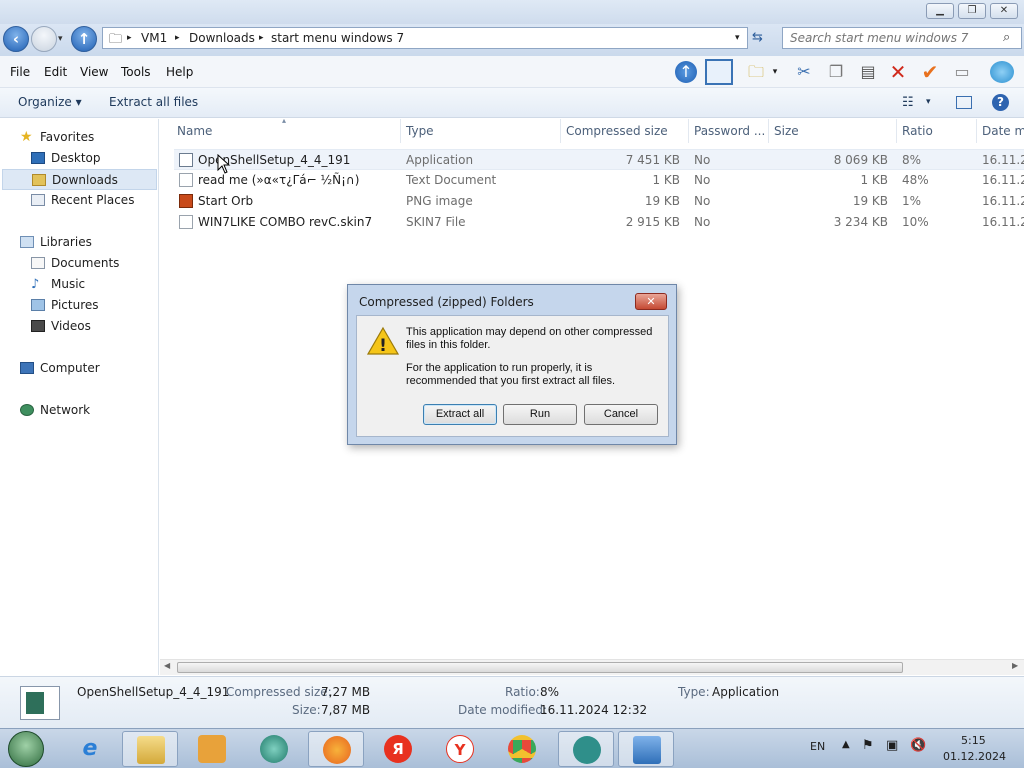 Image resolution: width=1024 pixels, height=768 pixels. What do you see at coordinates (336, 749) in the screenshot?
I see `taskbar-firefox` at bounding box center [336, 749].